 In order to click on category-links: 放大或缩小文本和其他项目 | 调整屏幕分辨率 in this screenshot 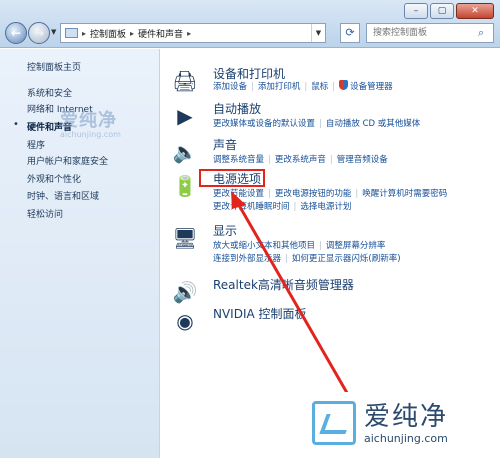, I will do `click(299, 245)`.